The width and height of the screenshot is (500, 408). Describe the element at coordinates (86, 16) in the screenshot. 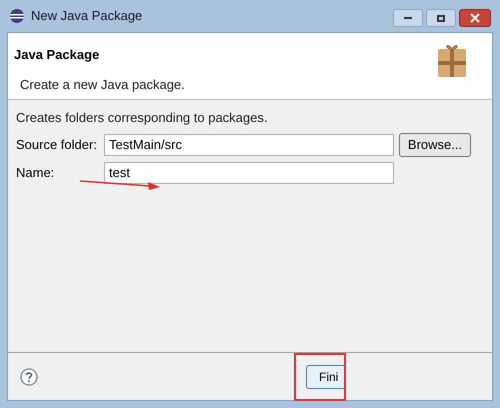

I see `window-title: New Java Package` at that location.